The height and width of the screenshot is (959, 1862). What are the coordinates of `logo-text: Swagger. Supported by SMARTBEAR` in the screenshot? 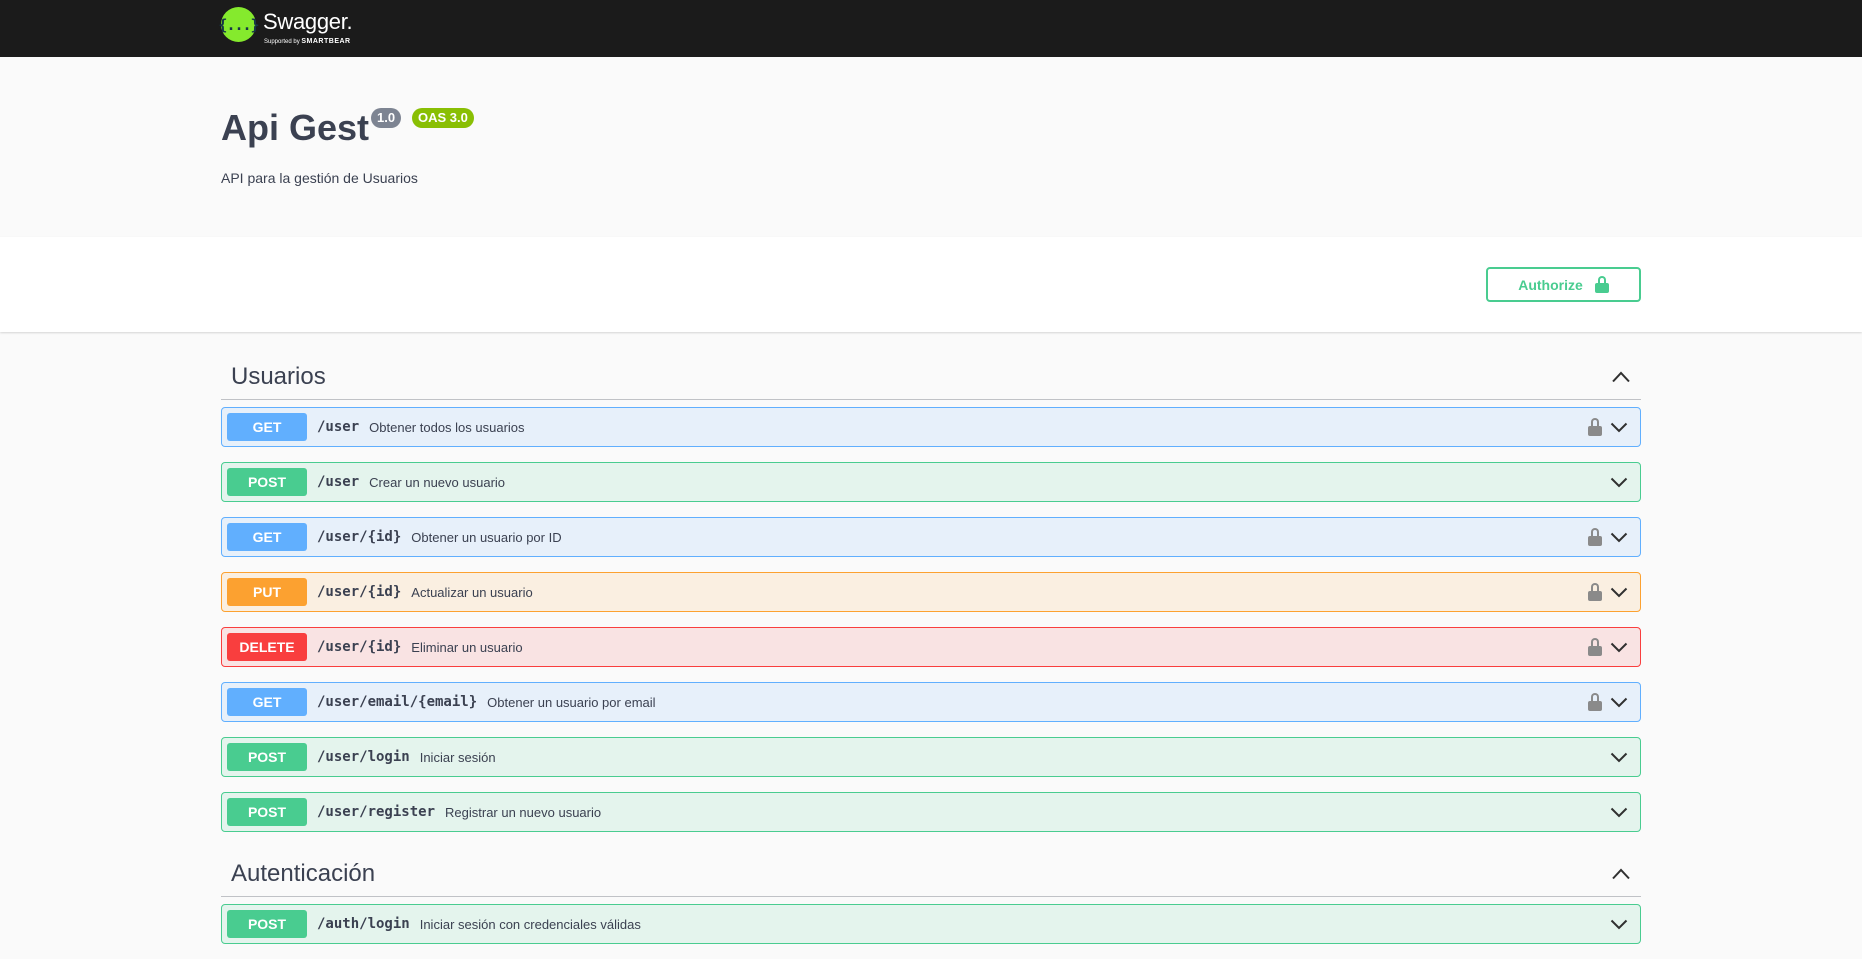 It's located at (308, 26).